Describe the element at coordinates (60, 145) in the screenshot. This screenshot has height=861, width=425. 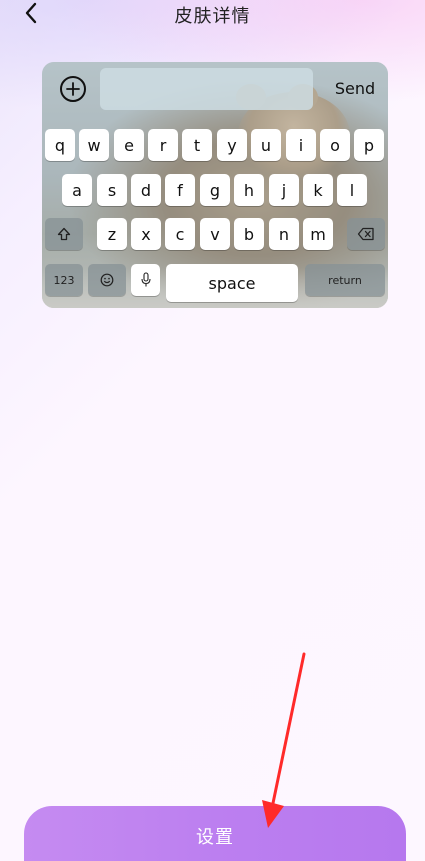
I see `key: q` at that location.